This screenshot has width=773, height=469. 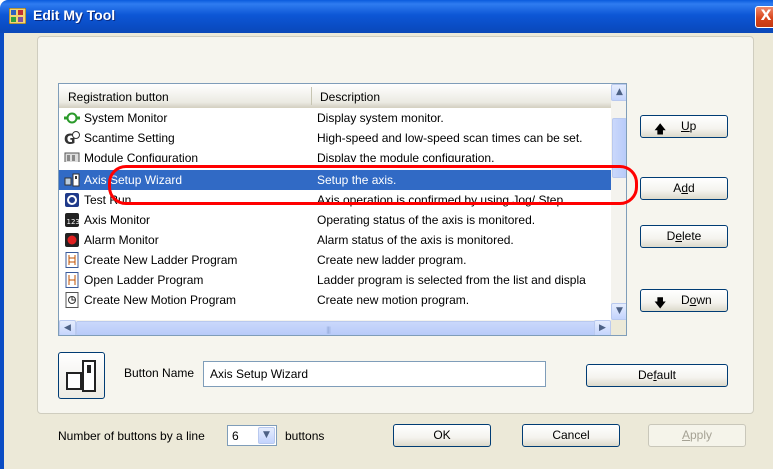 What do you see at coordinates (161, 260) in the screenshot?
I see `row-name: Create New Ladder Program` at bounding box center [161, 260].